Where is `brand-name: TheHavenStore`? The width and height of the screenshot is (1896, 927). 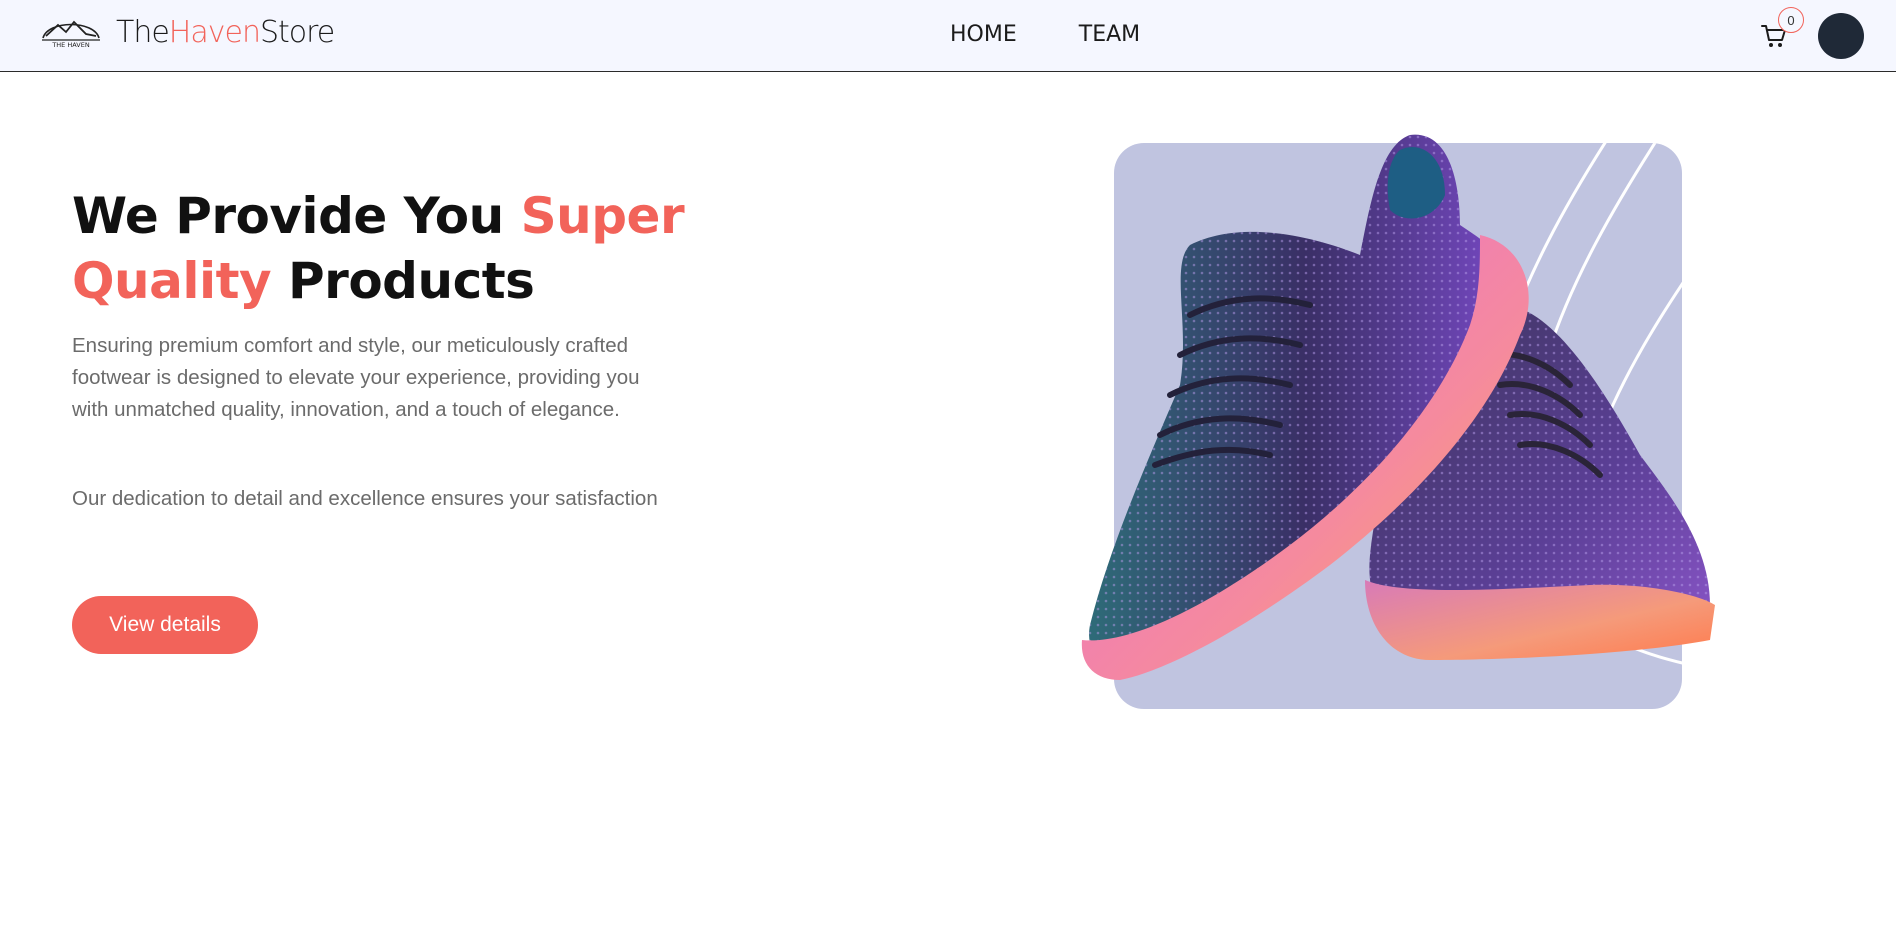 brand-name: TheHavenStore is located at coordinates (225, 32).